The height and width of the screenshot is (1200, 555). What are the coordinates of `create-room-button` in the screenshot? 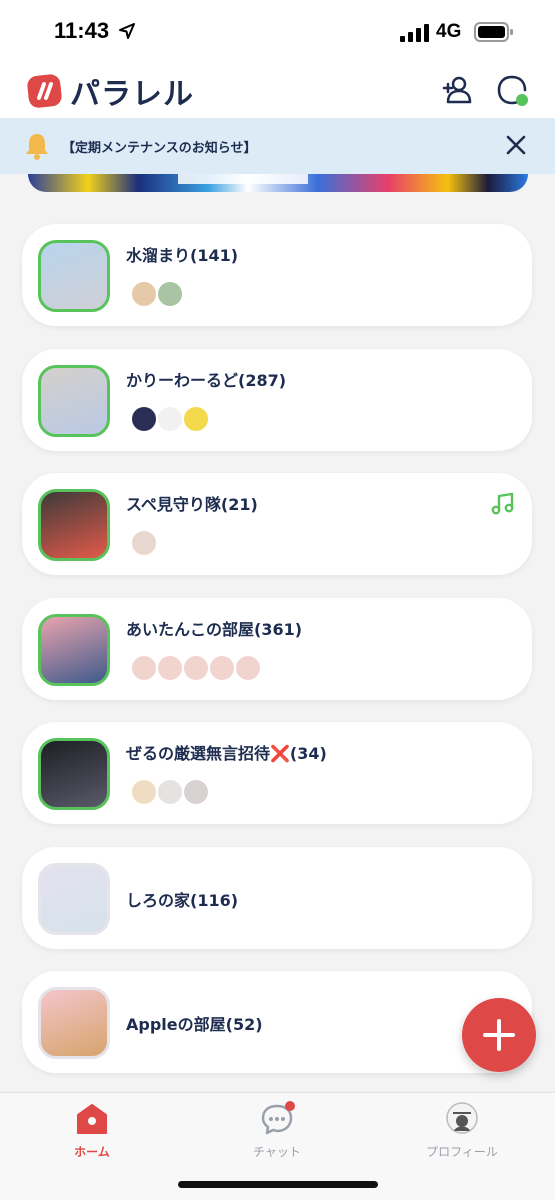 It's located at (499, 1035).